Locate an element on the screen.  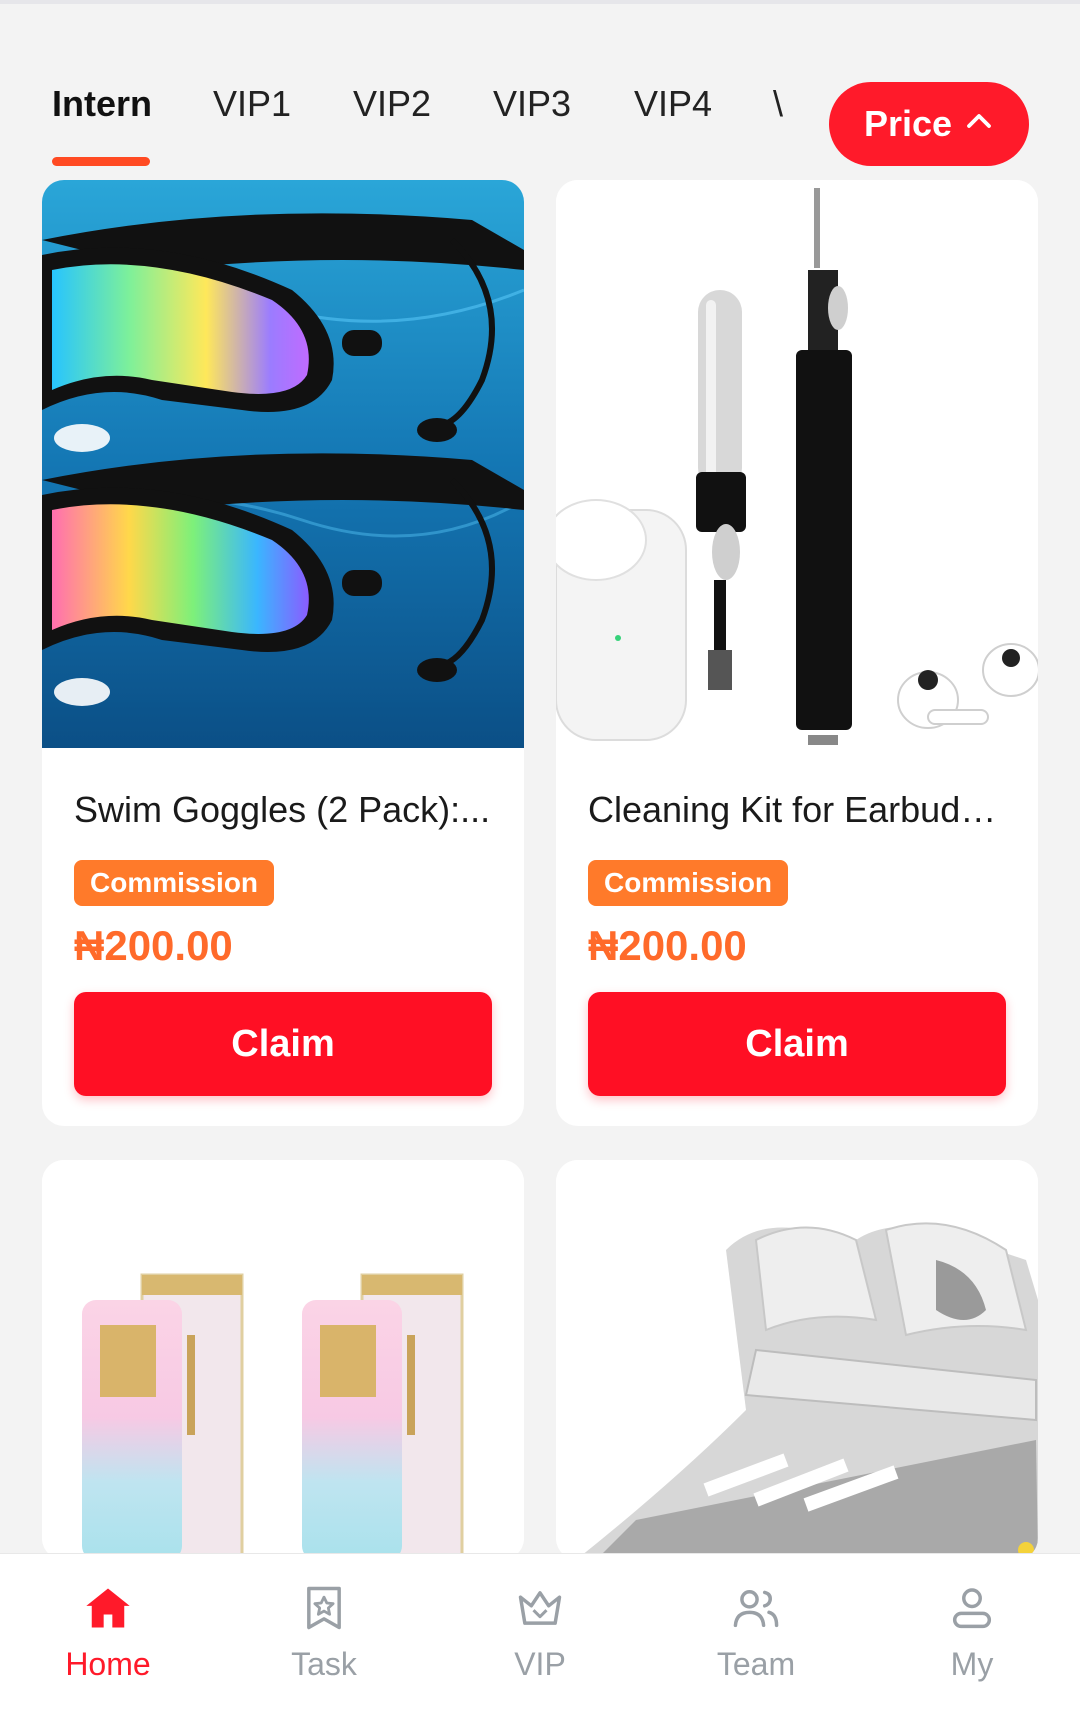
active-tab-indicator is located at coordinates (101, 161).